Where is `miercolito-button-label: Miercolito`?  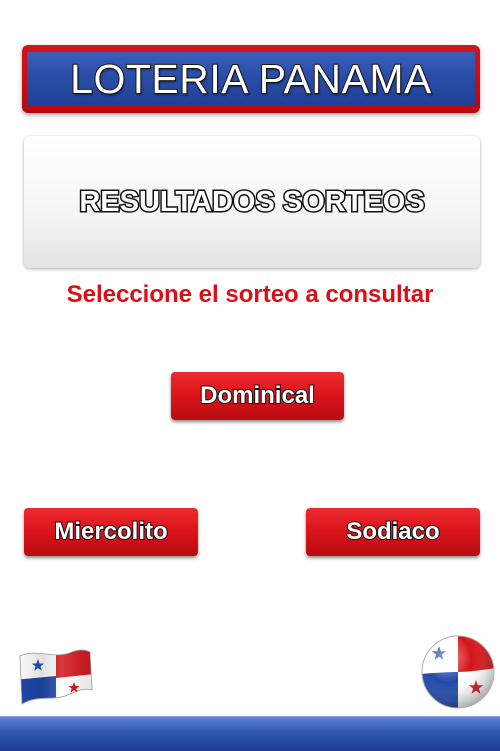 miercolito-button-label: Miercolito is located at coordinates (110, 531).